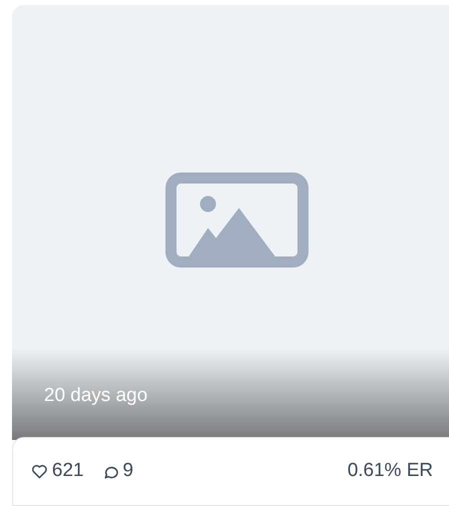 The width and height of the screenshot is (449, 506). Describe the element at coordinates (39, 471) in the screenshot. I see `heart-icon` at that location.